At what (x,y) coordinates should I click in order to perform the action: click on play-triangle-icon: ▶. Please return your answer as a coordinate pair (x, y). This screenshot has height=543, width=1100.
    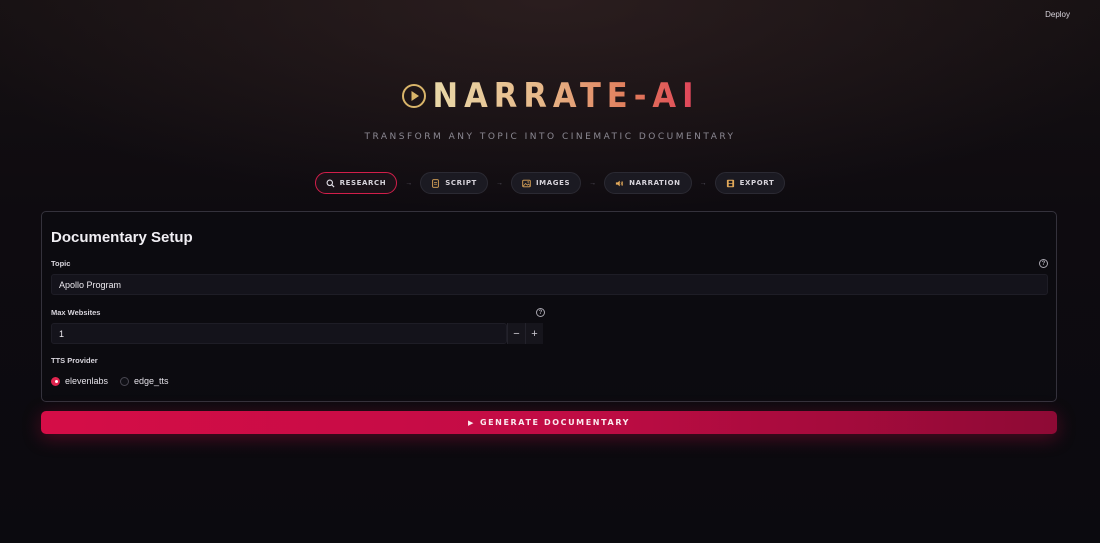
    Looking at the image, I should click on (471, 422).